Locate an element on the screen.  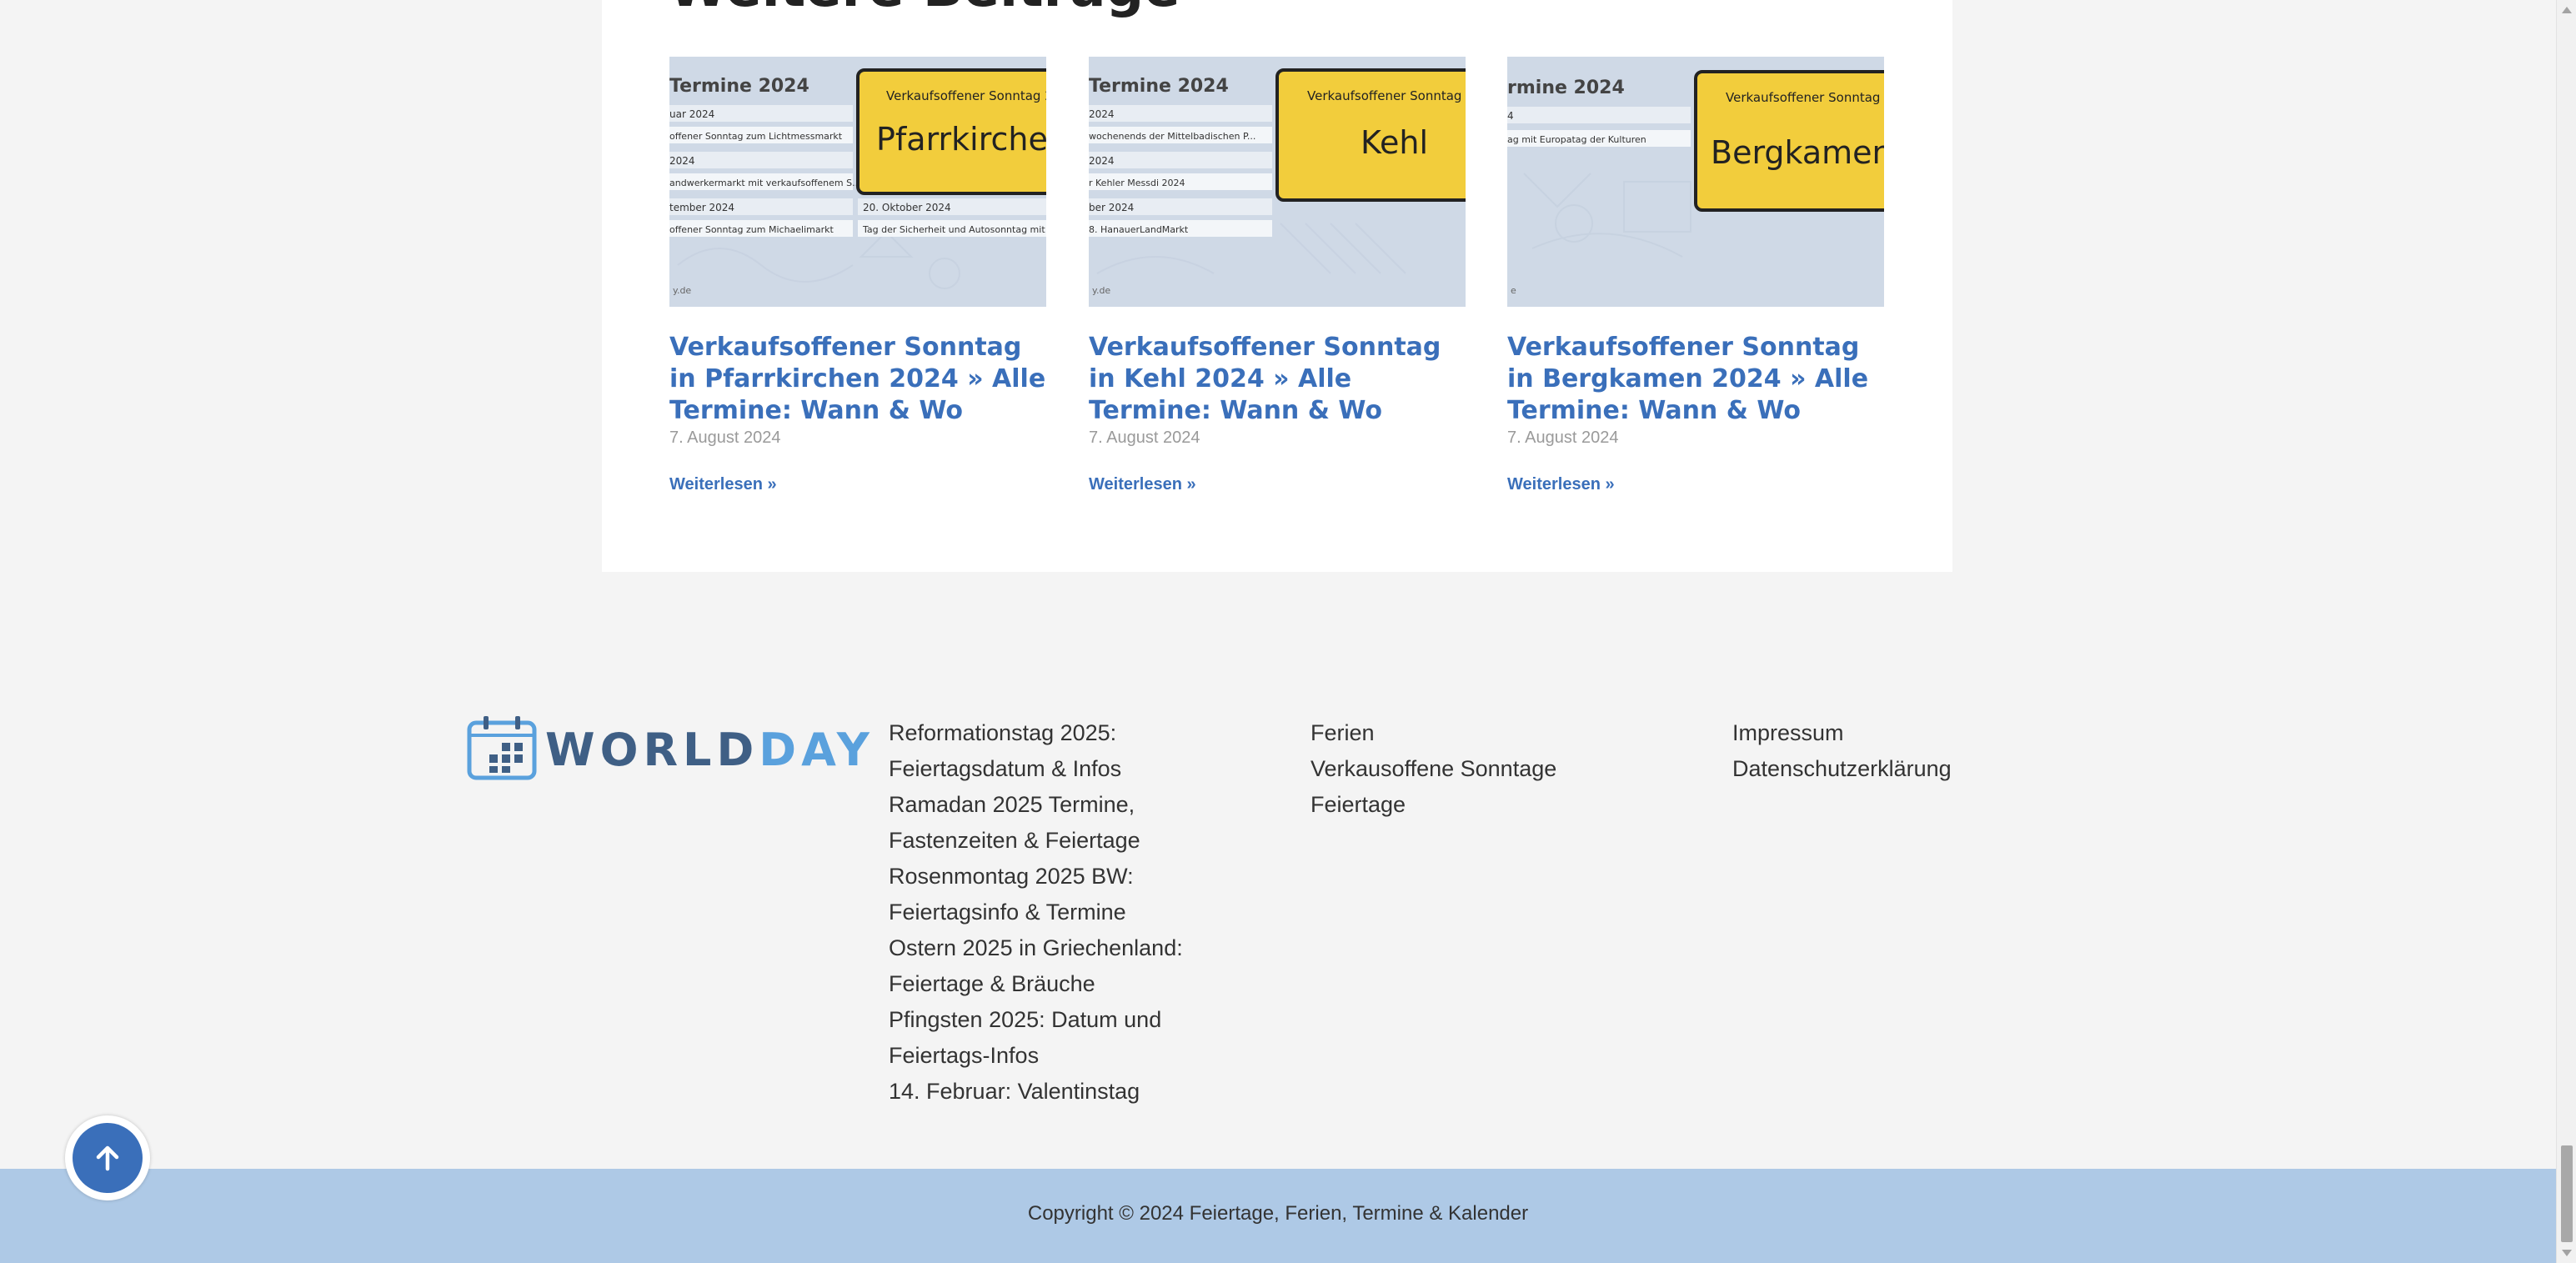
logo-word-day: DAY is located at coordinates (817, 750).